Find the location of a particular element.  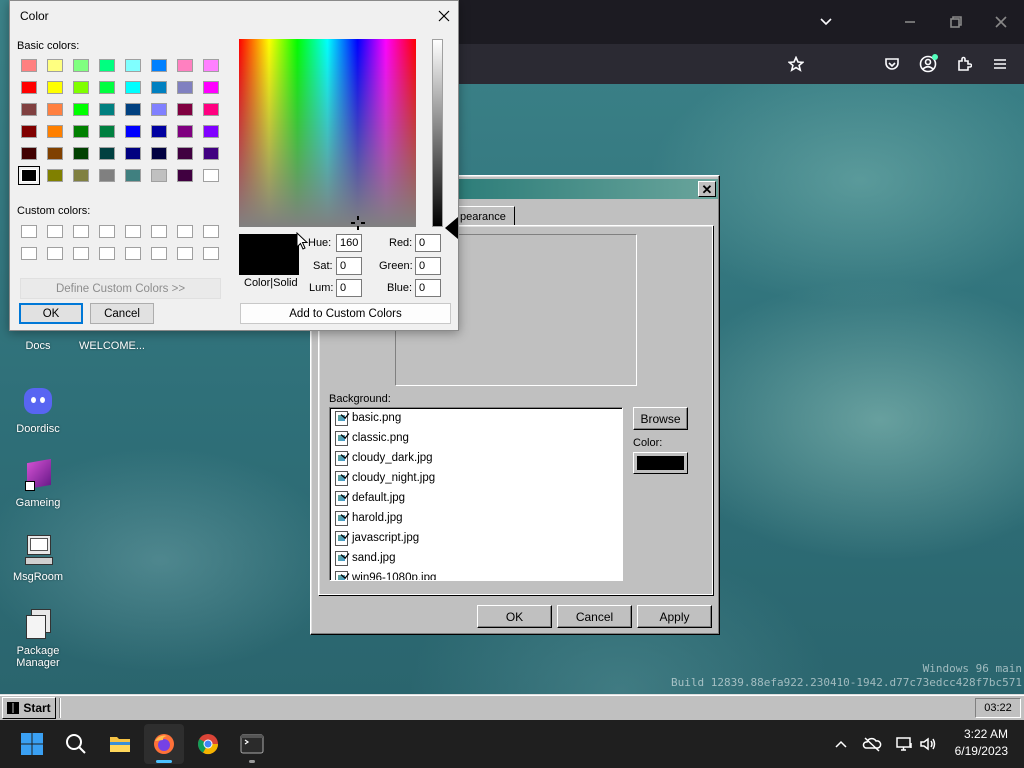

close-button is located at coordinates (444, 16).